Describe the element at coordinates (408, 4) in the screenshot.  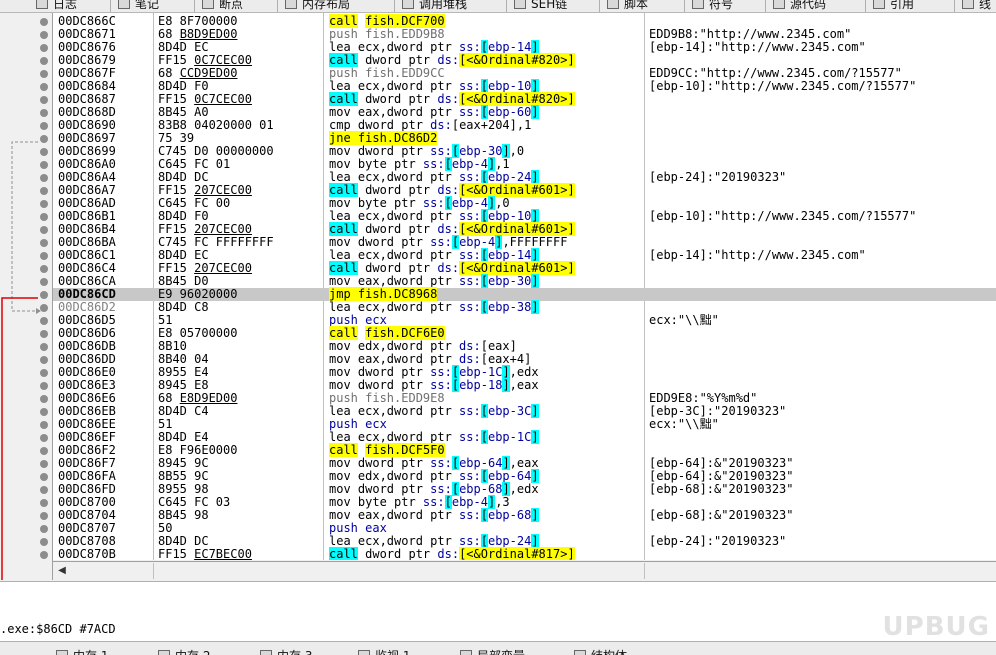
I see `call-stack-icon` at that location.